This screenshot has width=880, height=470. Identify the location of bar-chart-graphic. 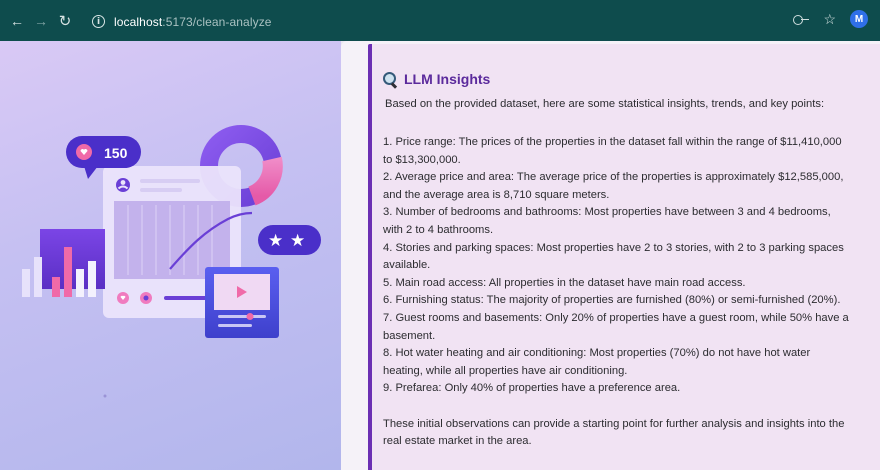
(63, 263).